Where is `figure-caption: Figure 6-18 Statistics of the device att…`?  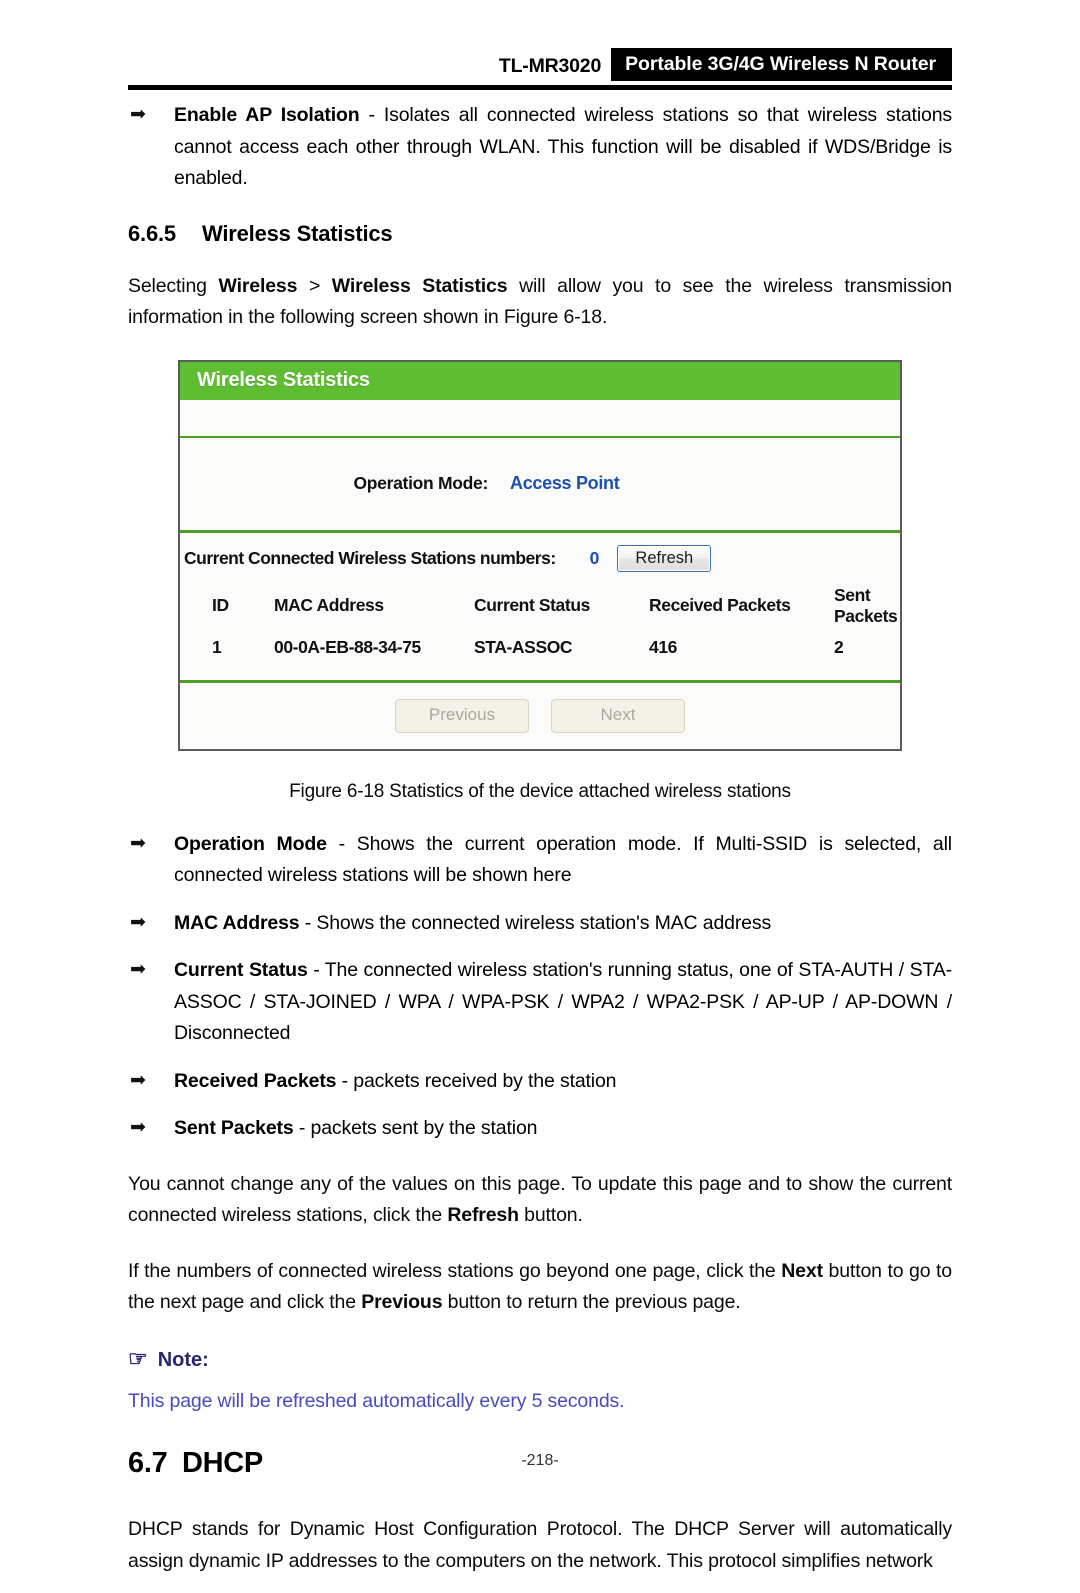
figure-caption: Figure 6-18 Statistics of the device att… is located at coordinates (540, 791).